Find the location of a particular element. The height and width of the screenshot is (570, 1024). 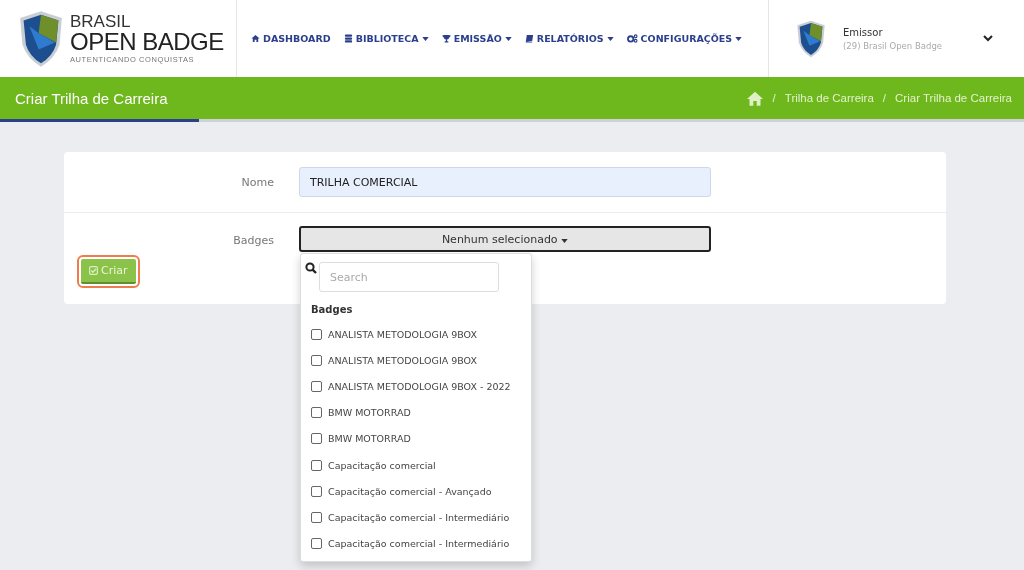

field-label: Badges is located at coordinates (253, 240).